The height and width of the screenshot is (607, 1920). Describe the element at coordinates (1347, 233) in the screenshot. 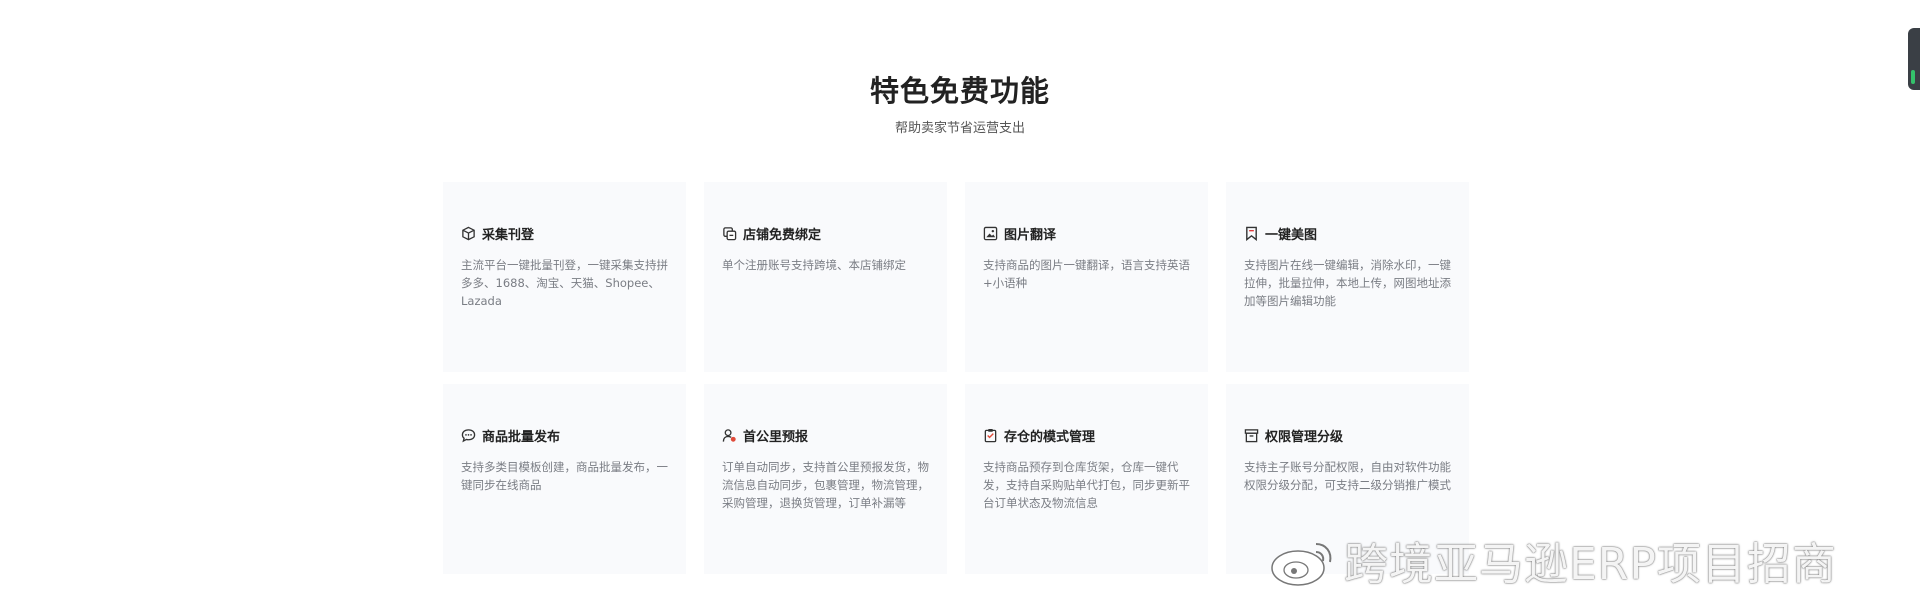

I see `feature-card-title: 一键美图` at that location.